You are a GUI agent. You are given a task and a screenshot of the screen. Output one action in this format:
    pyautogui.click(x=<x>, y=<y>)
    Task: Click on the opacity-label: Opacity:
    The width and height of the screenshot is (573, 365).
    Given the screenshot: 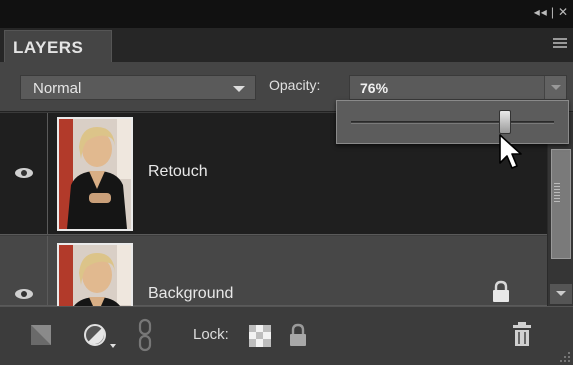 What is the action you would take?
    pyautogui.click(x=295, y=85)
    